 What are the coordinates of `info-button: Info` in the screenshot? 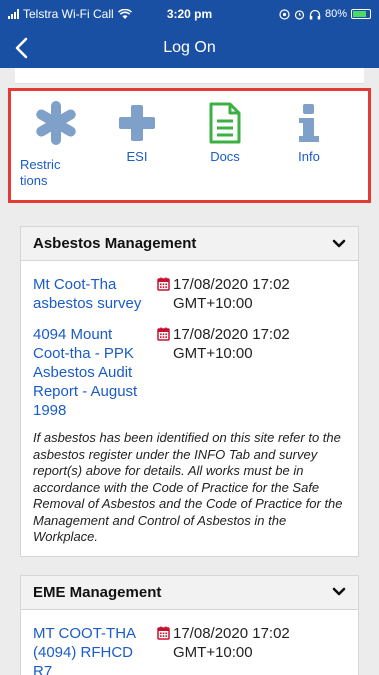 It's located at (309, 131).